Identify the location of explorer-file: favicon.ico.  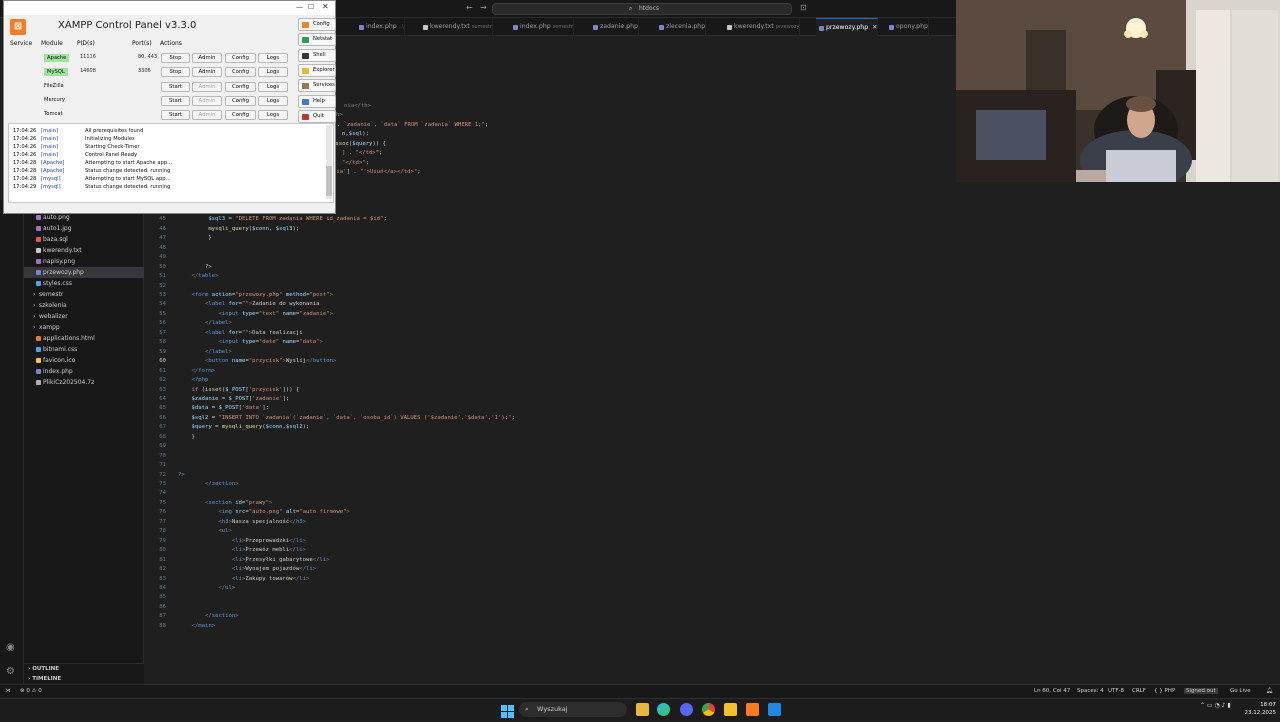
(84, 360).